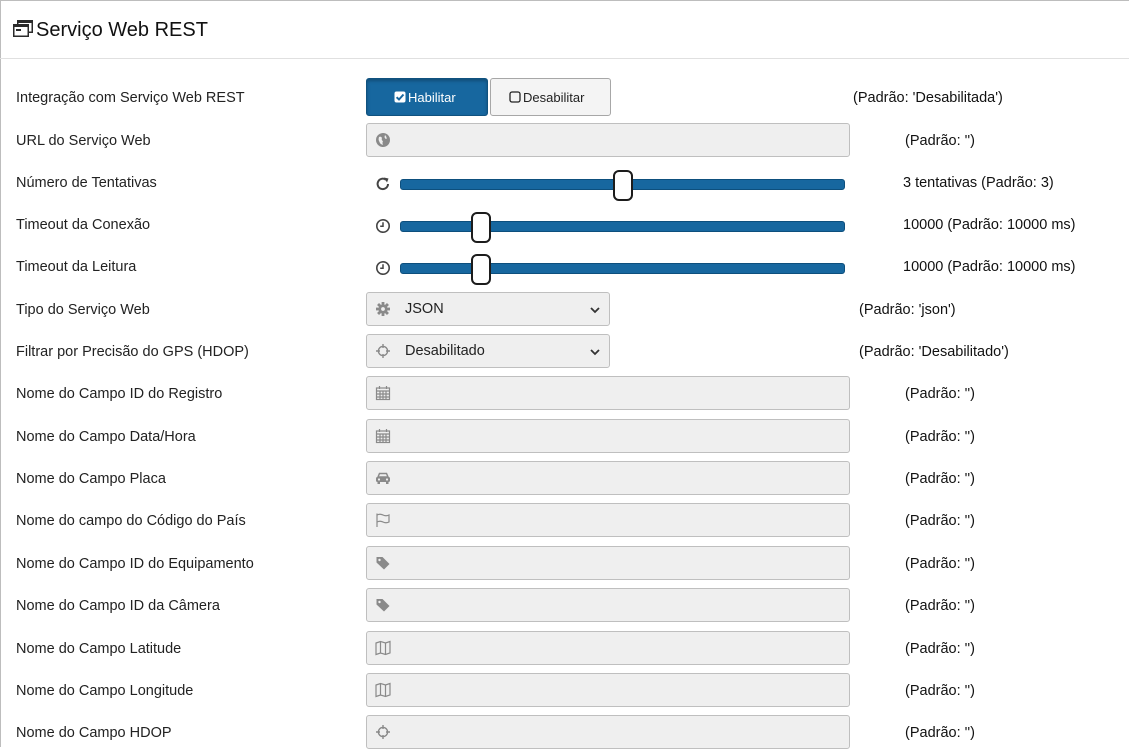 This screenshot has height=755, width=1129. What do you see at coordinates (99, 649) in the screenshot?
I see `campo-latitude-label: Nome do Campo Latitude` at bounding box center [99, 649].